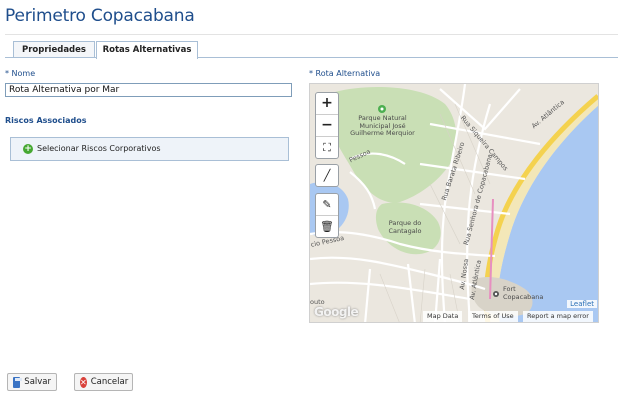  Describe the element at coordinates (311, 34) in the screenshot. I see `title-divider` at that location.